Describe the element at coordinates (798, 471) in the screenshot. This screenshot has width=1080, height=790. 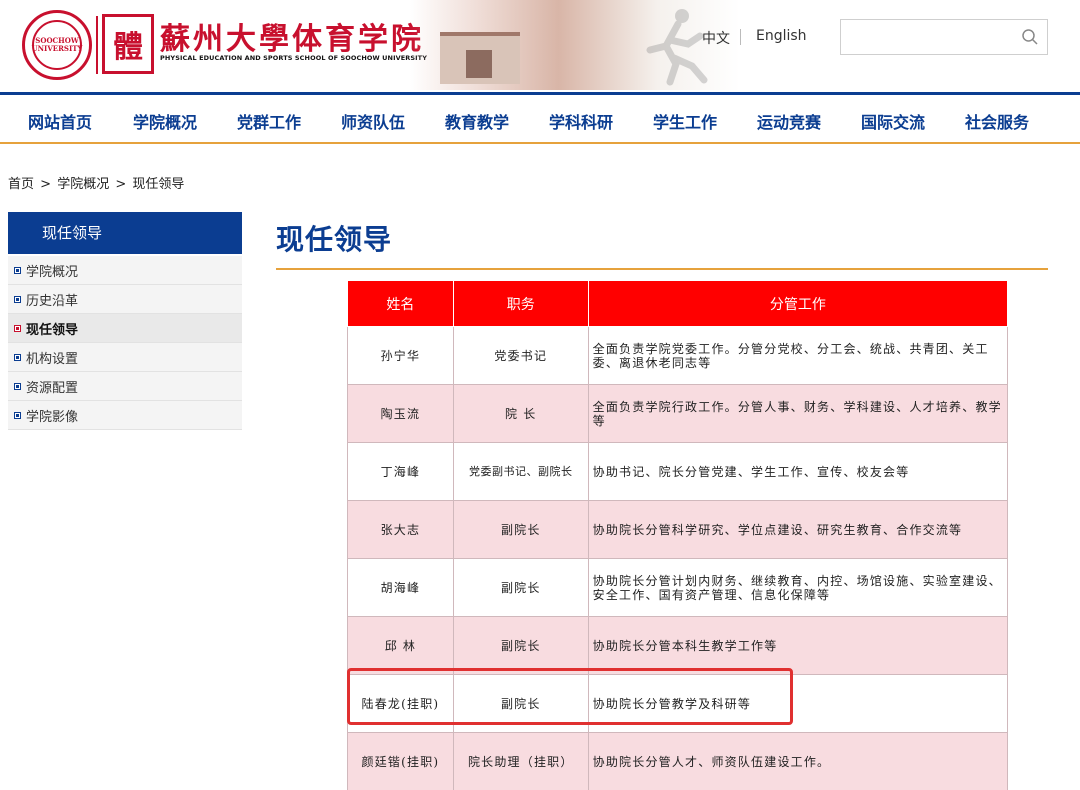
I see `cell-duties: 协助书记、院长分管党建、学生工作、宣传、校友会等` at that location.